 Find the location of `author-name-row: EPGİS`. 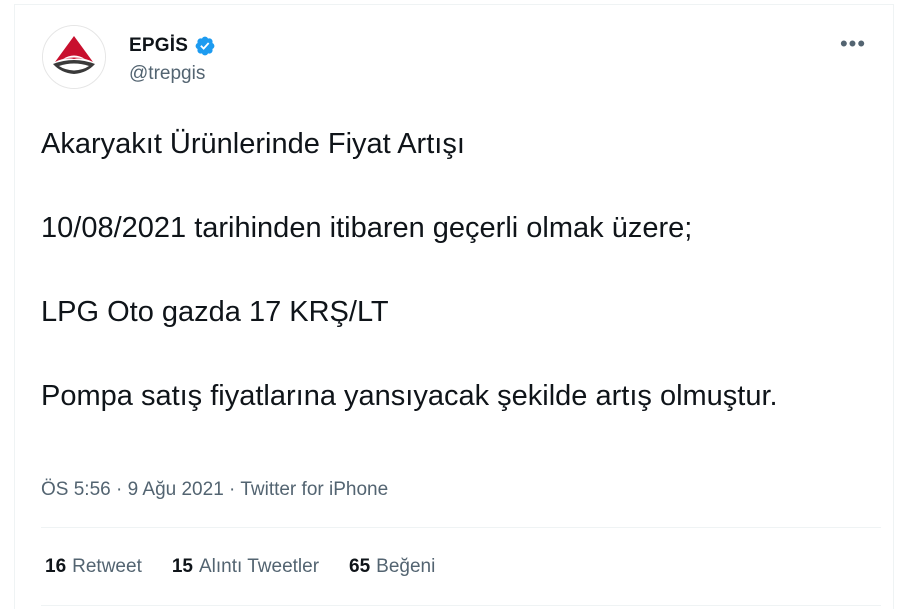

author-name-row: EPGİS is located at coordinates (172, 46).